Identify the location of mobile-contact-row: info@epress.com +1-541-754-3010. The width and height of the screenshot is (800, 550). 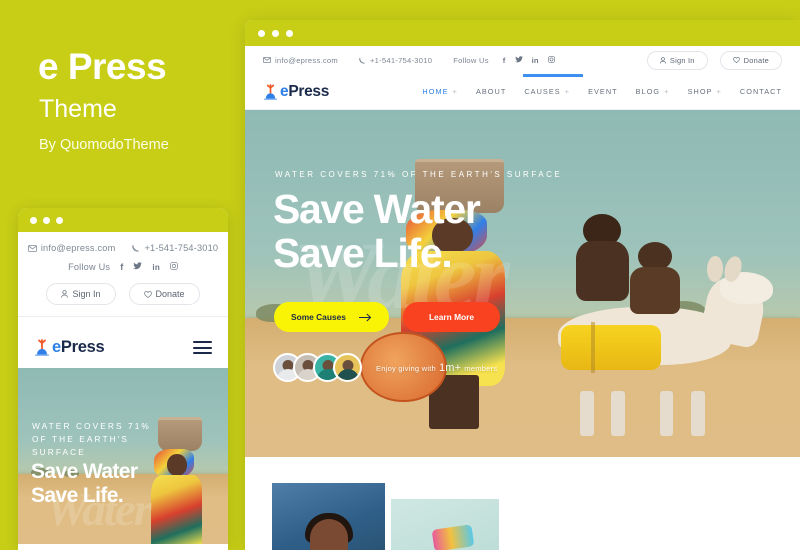
(123, 248).